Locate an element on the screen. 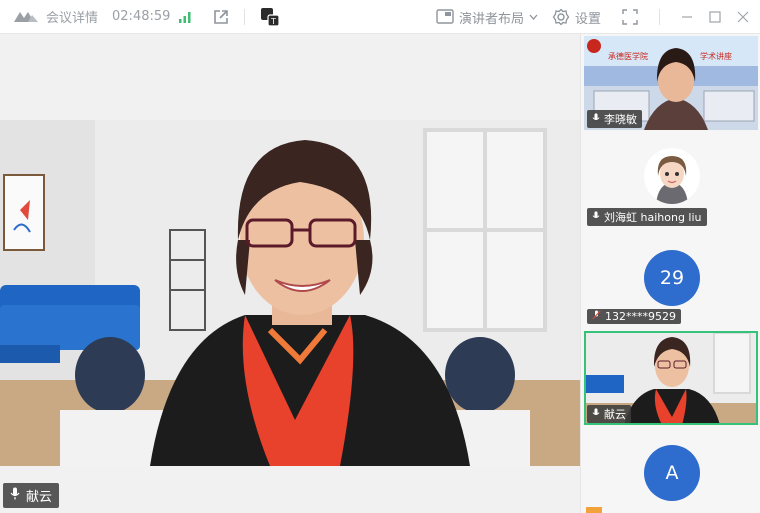  main-speaker-name: 献云 is located at coordinates (39, 497).